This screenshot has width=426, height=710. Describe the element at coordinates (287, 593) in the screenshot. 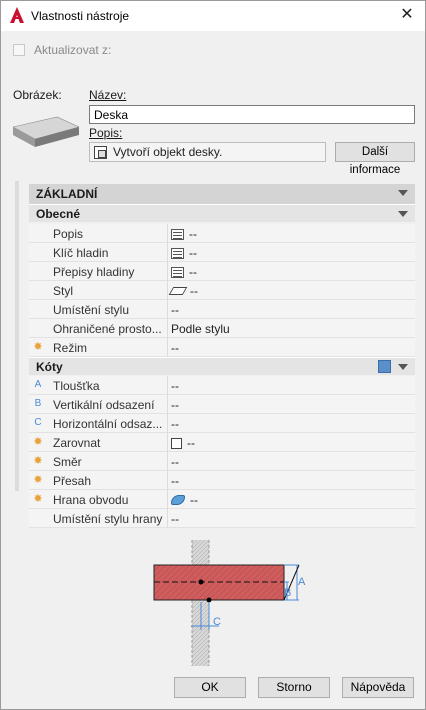

I see `dimension-b-label: B` at that location.